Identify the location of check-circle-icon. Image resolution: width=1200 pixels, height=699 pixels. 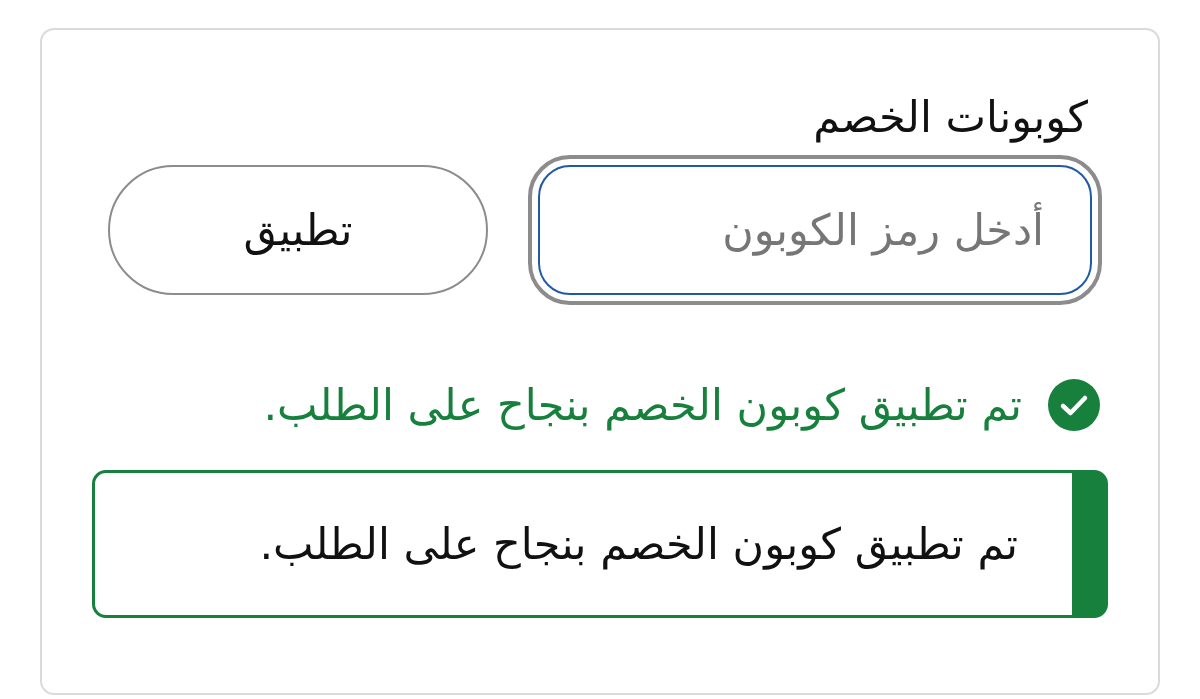
(1074, 405).